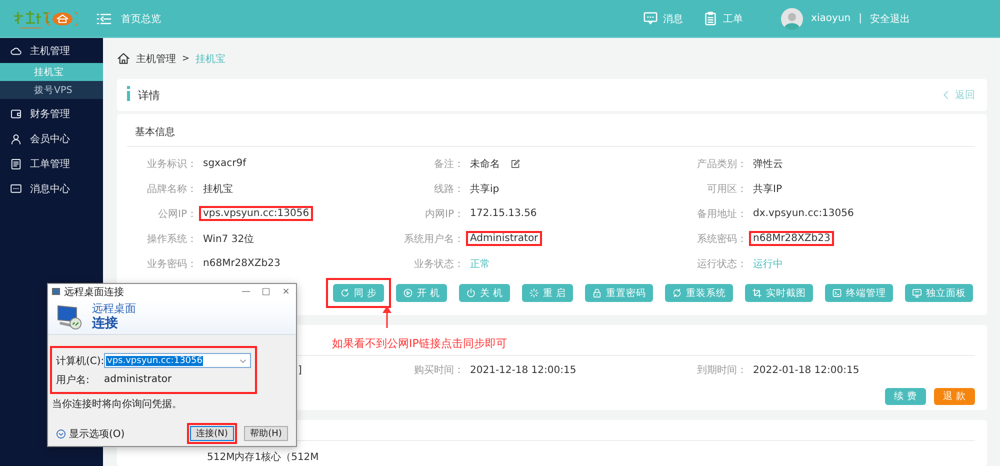 This screenshot has height=466, width=1000. Describe the element at coordinates (16, 188) in the screenshot. I see `message-icon` at that location.